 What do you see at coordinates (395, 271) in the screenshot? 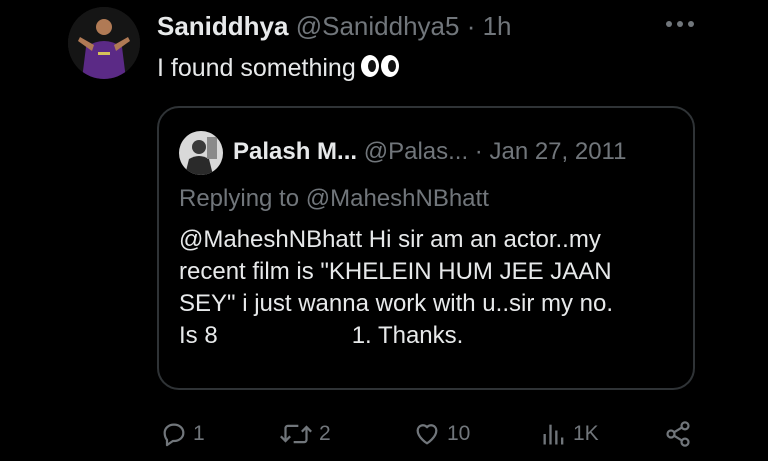
I see `quoted-text-line: recent film is "KHELEIN HUM JEE JAAN` at bounding box center [395, 271].